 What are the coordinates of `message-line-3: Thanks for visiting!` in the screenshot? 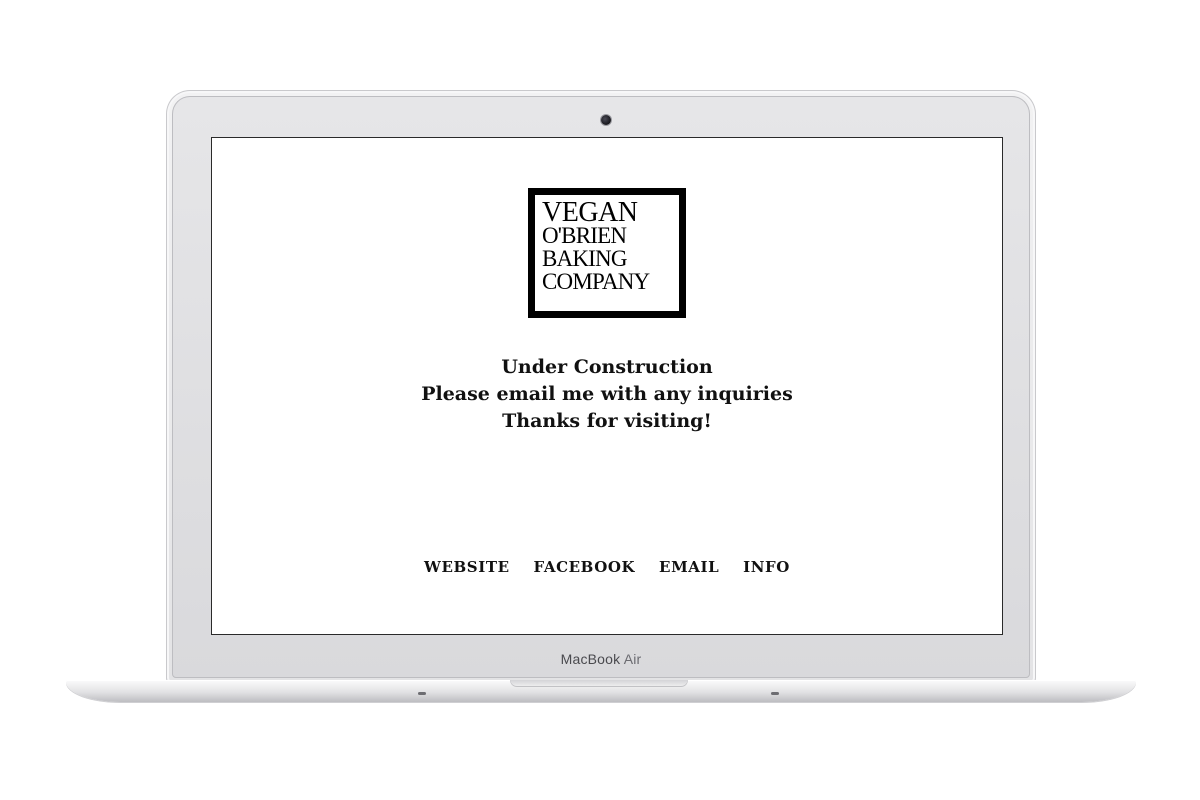 It's located at (607, 421).